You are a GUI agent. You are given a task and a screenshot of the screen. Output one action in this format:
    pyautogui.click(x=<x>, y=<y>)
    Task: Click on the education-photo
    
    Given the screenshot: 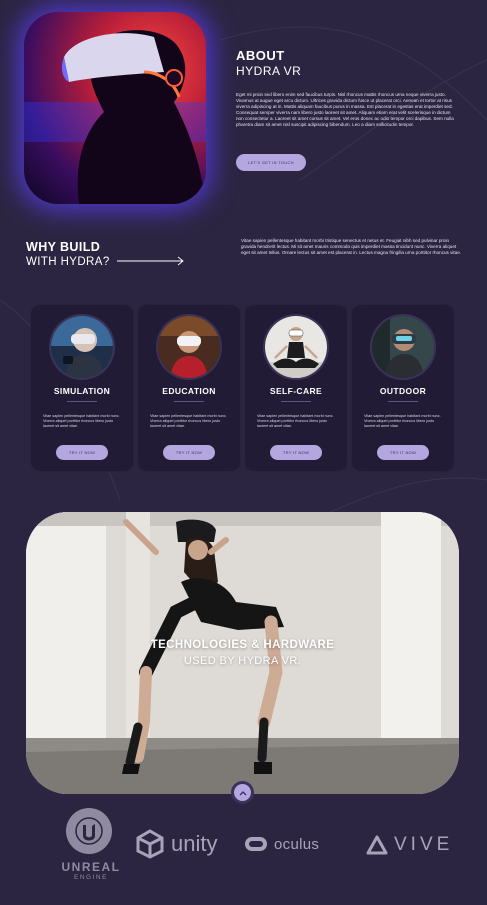 What is the action you would take?
    pyautogui.click(x=189, y=347)
    